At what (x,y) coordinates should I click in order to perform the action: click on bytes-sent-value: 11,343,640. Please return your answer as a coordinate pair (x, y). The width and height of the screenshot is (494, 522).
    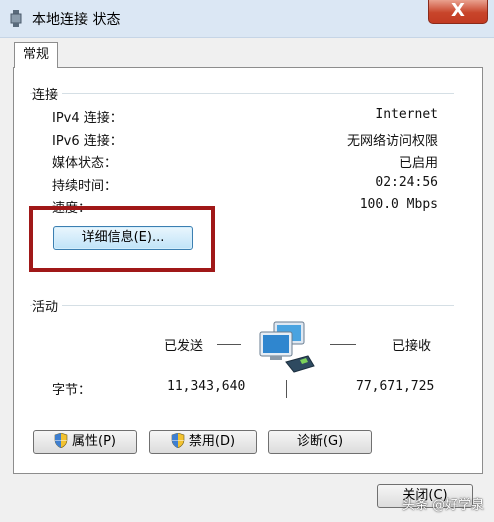
    Looking at the image, I should click on (206, 386).